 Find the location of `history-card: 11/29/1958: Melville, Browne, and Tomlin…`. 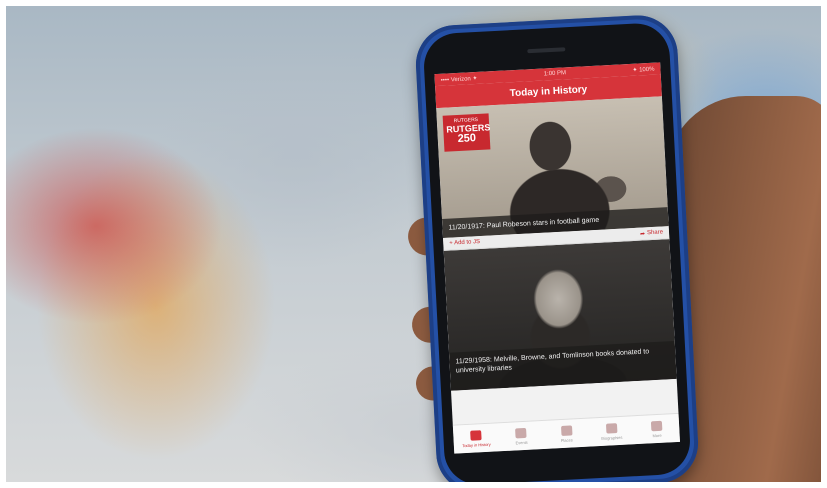

history-card: 11/29/1958: Melville, Browne, and Tomlin… is located at coordinates (560, 315).